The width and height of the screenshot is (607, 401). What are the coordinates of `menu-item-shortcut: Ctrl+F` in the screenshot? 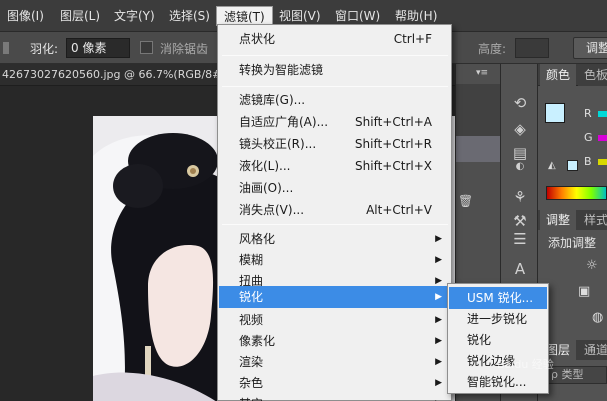 It's located at (412, 39).